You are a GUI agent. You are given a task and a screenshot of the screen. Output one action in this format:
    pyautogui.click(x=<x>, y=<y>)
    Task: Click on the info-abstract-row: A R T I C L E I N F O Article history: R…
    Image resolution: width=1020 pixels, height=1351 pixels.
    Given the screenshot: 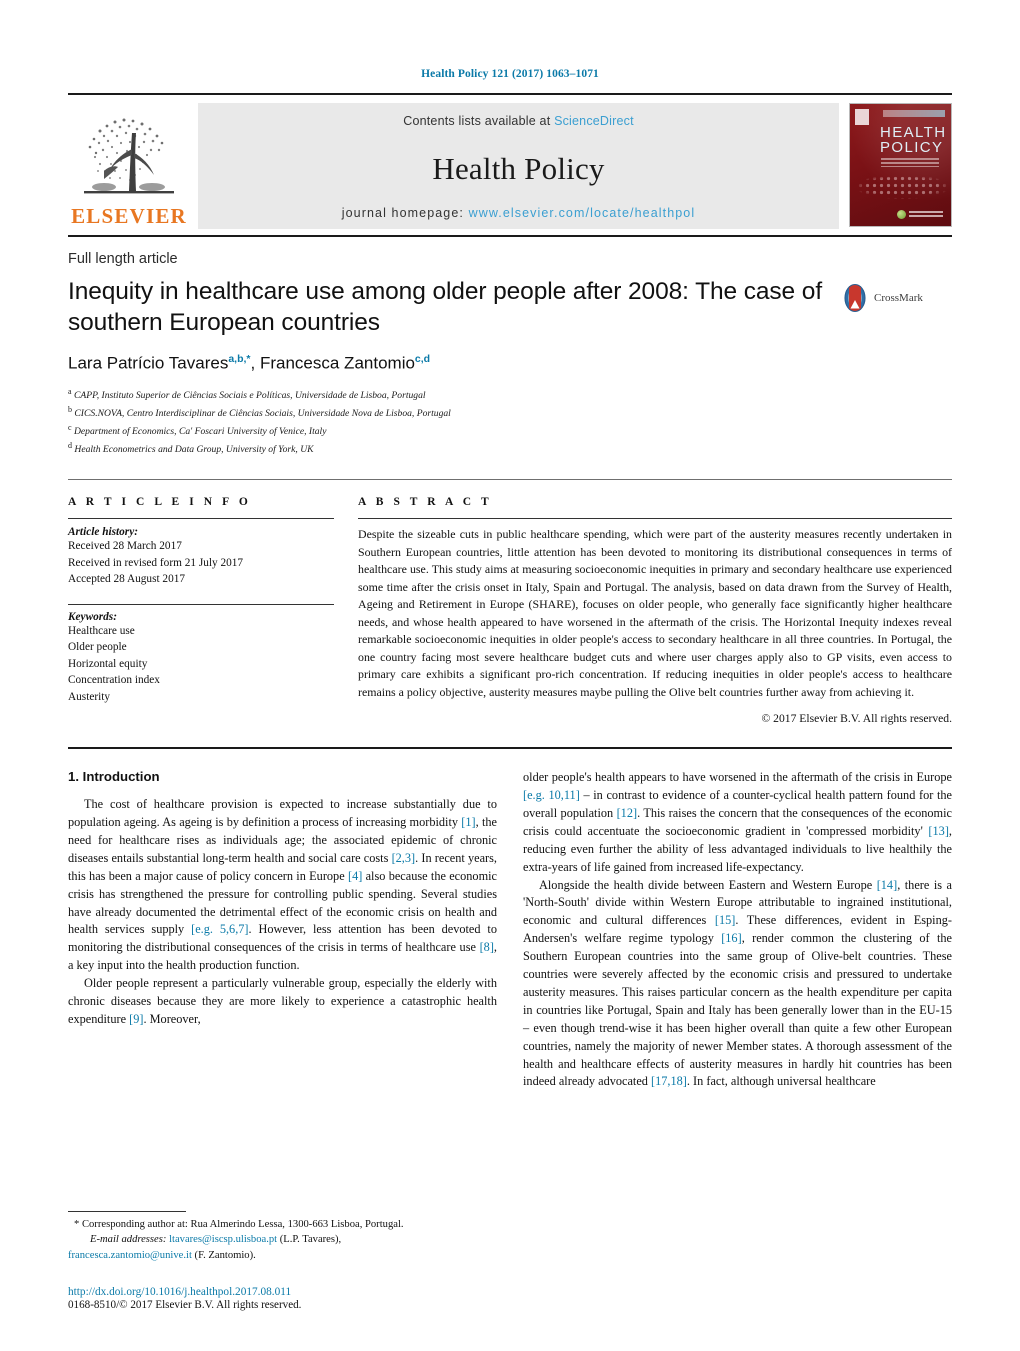 What is the action you would take?
    pyautogui.click(x=510, y=610)
    